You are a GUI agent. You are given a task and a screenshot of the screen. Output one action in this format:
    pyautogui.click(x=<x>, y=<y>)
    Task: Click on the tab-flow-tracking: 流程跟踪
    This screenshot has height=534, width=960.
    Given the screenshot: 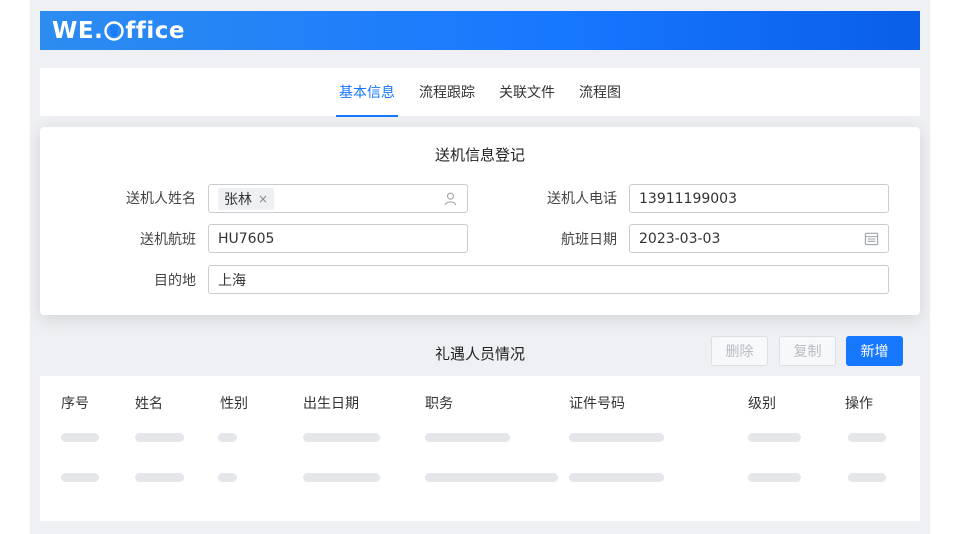 What is the action you would take?
    pyautogui.click(x=447, y=92)
    